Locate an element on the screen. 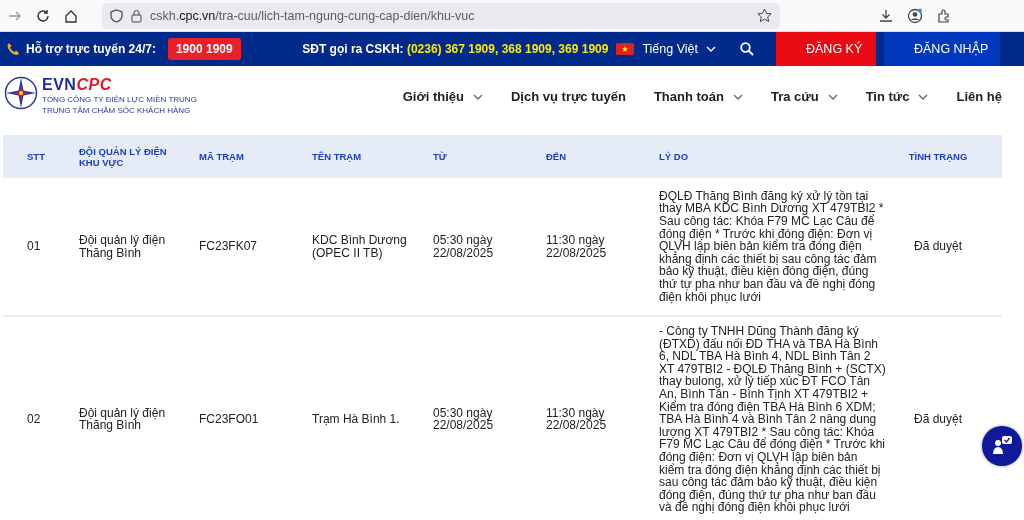 The image size is (1024, 520). address-bar: cskh.cpc.vn/tra-cuu/lich-tam-ngung-cung-cap-dien/khu-vuc is located at coordinates (441, 15).